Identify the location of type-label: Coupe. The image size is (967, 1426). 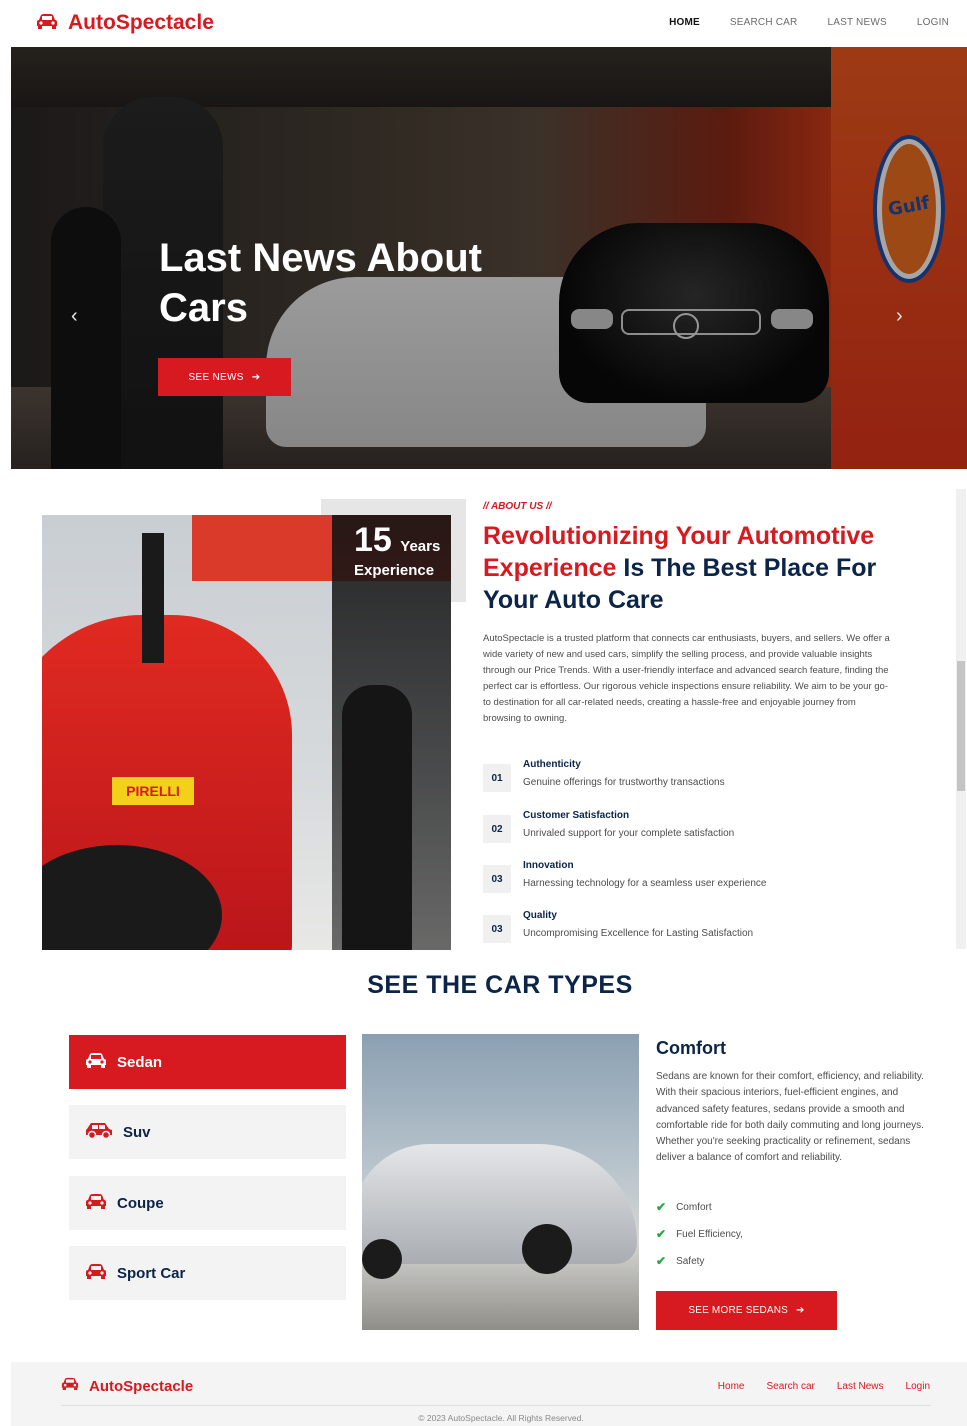
(140, 1203).